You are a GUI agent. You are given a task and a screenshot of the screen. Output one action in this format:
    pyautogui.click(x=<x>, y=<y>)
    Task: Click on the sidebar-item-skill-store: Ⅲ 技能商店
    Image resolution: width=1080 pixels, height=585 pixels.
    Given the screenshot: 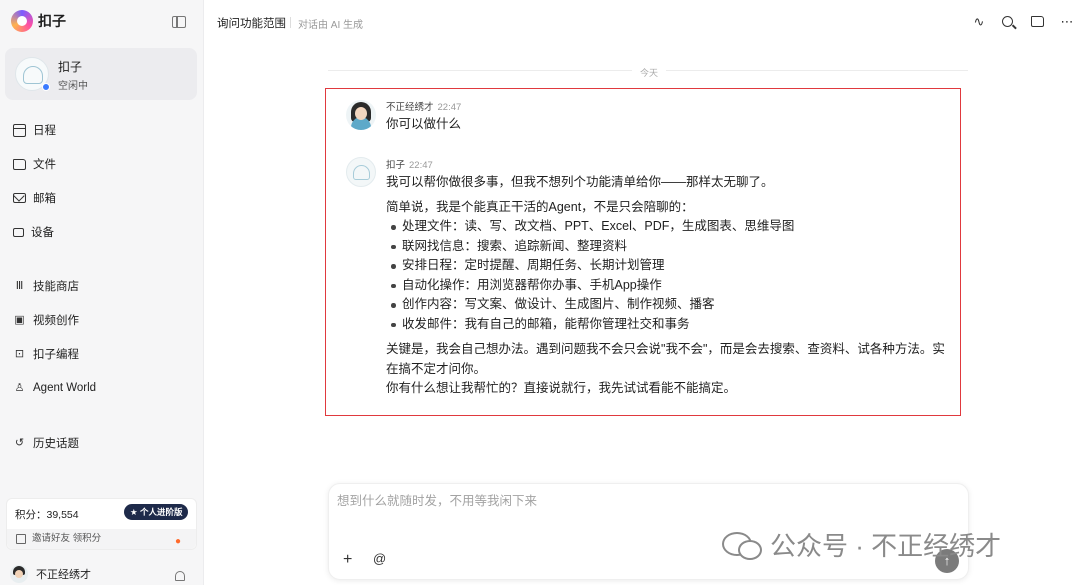 What is the action you would take?
    pyautogui.click(x=46, y=286)
    